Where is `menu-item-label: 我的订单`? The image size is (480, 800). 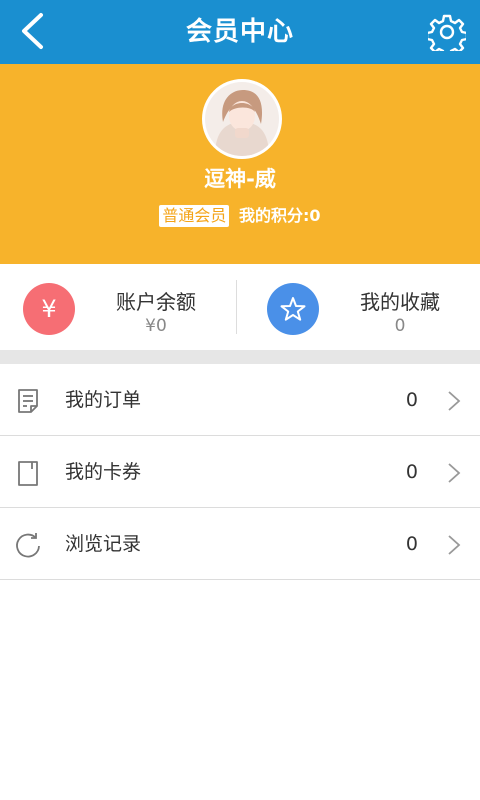
menu-item-label: 我的订单 is located at coordinates (103, 400).